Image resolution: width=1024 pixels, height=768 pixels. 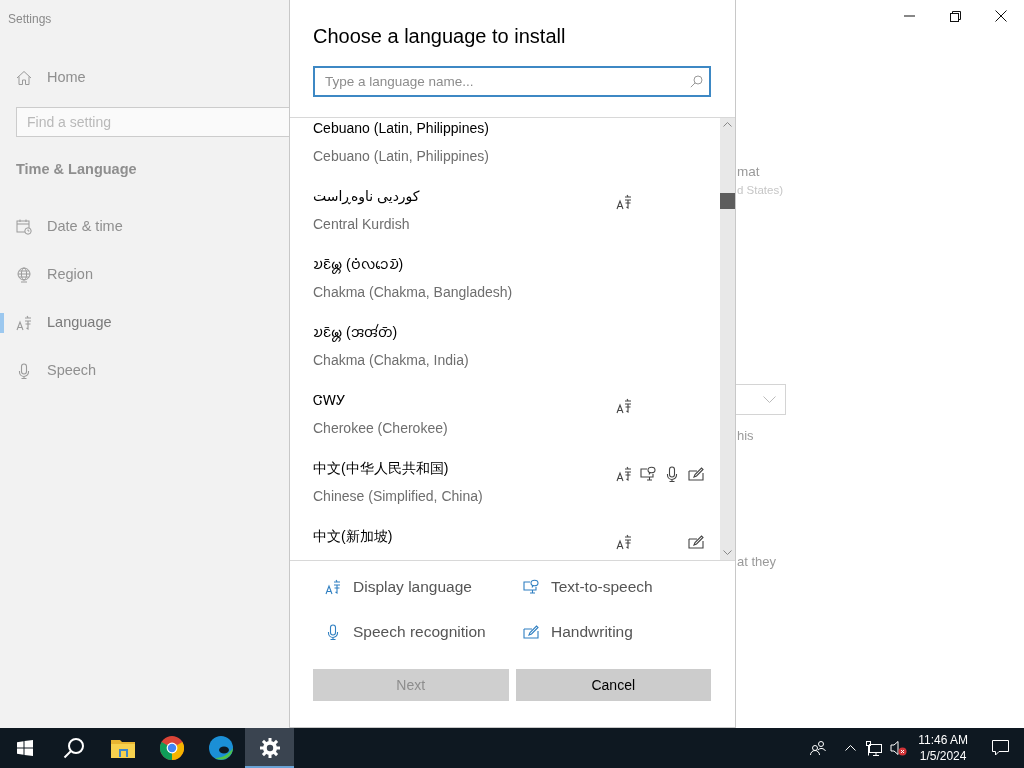 I want to click on legend-label: Handwriting, so click(x=592, y=632).